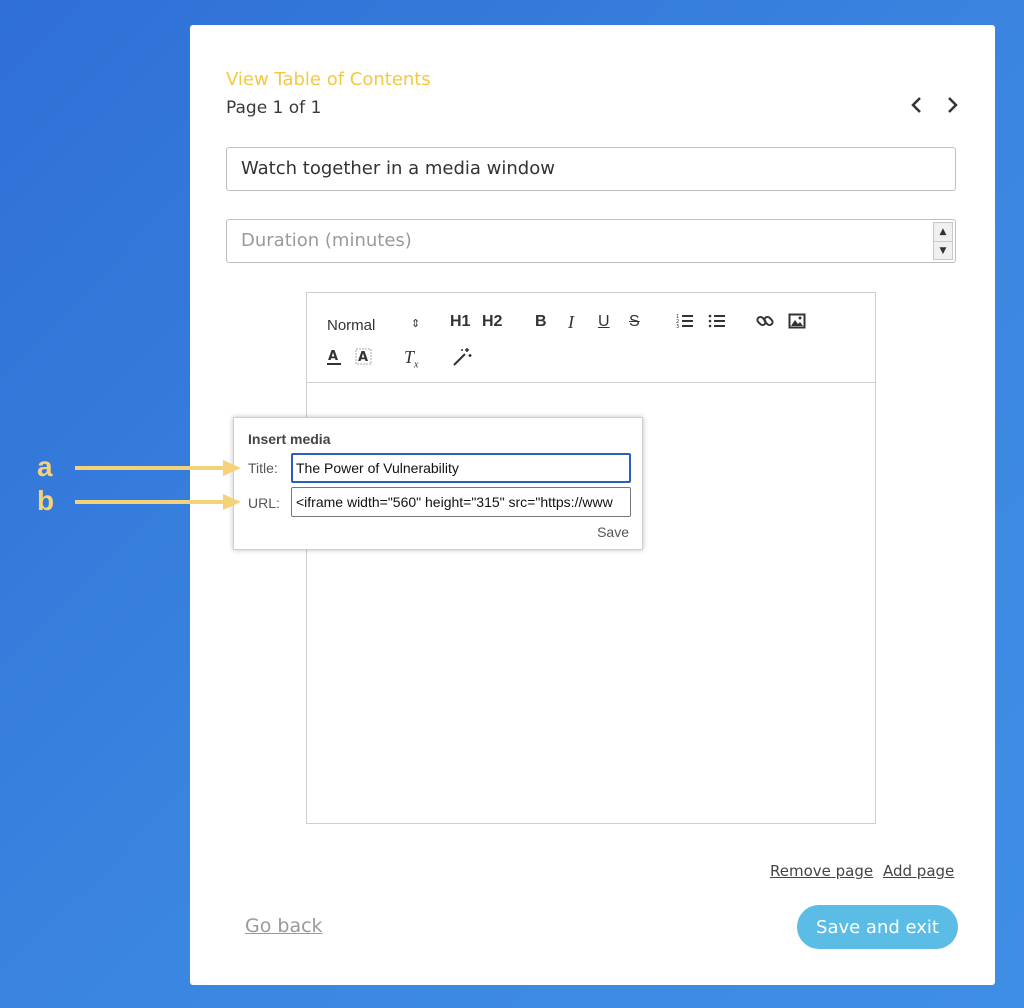 This screenshot has width=1024, height=1008. I want to click on annotation-b: b, so click(46, 500).